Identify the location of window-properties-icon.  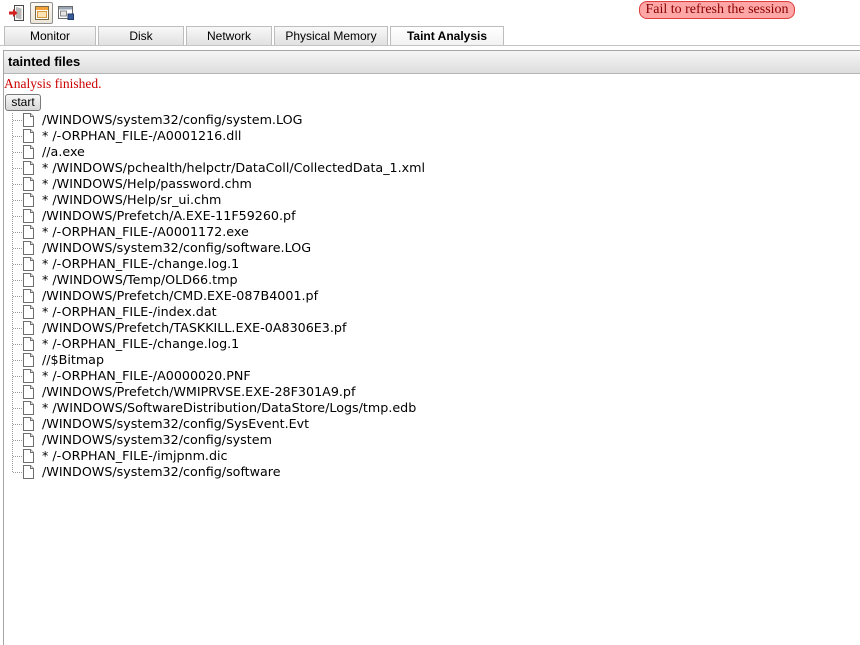
(66, 13).